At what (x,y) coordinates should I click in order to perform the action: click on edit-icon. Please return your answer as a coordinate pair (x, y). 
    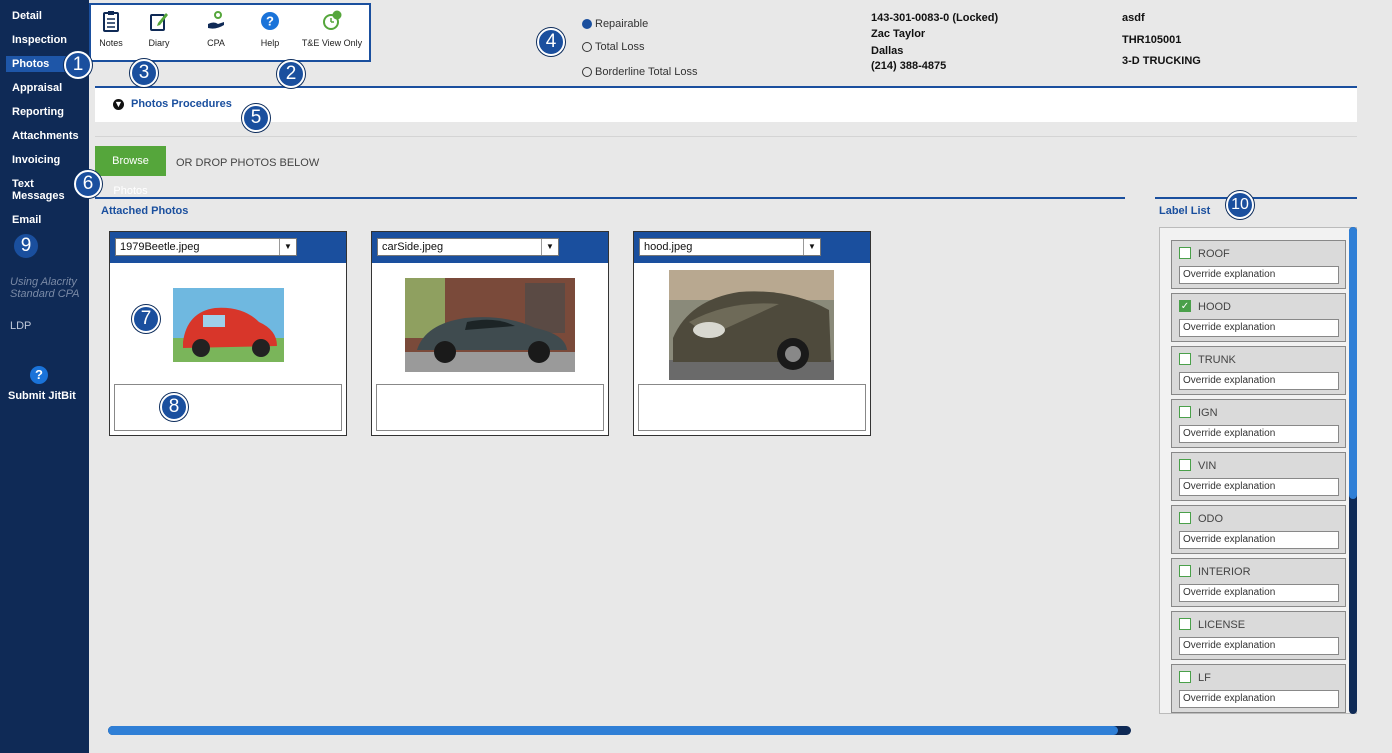
    Looking at the image, I should click on (159, 22).